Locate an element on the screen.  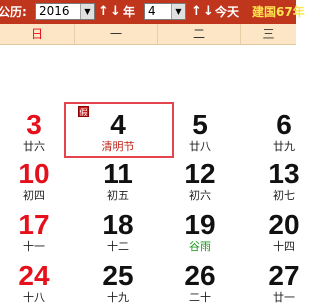
day-cell: 18 十二 is located at coordinates (118, 232).